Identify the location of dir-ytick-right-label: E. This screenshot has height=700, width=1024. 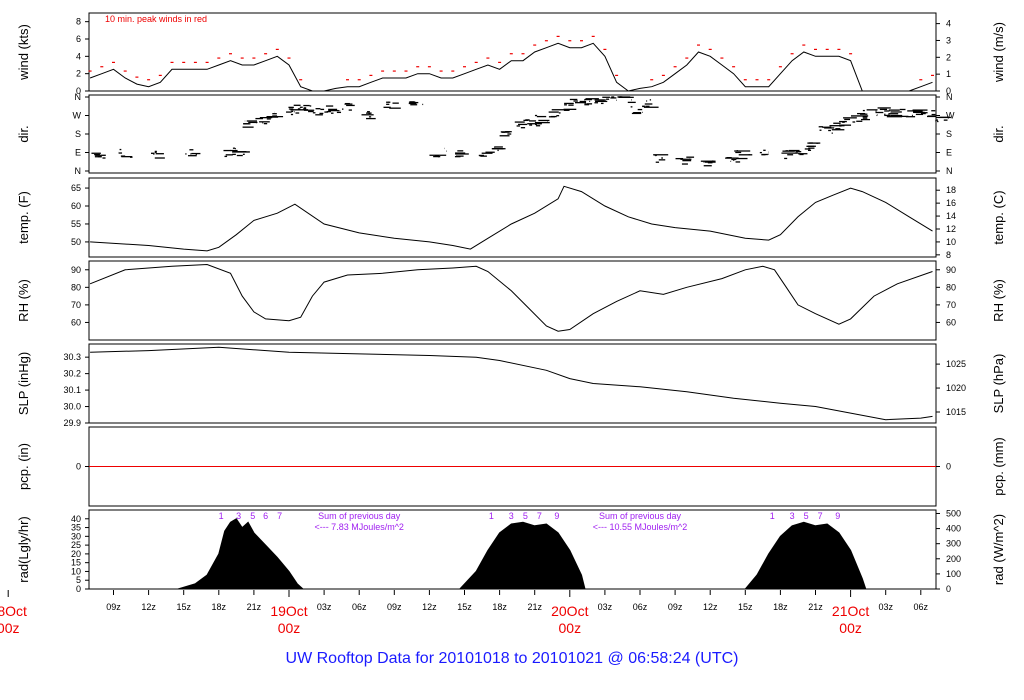
(949, 153).